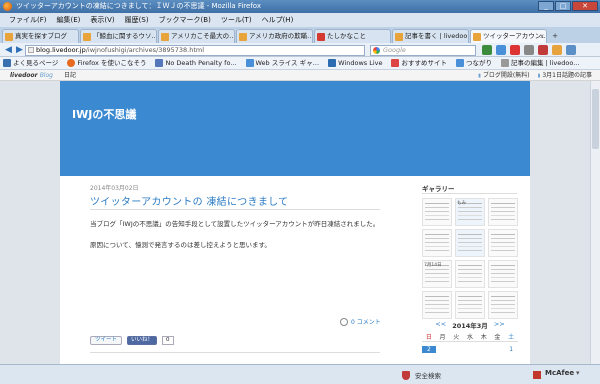  Describe the element at coordinates (563, 6) in the screenshot. I see `maximize-button: □` at that location.